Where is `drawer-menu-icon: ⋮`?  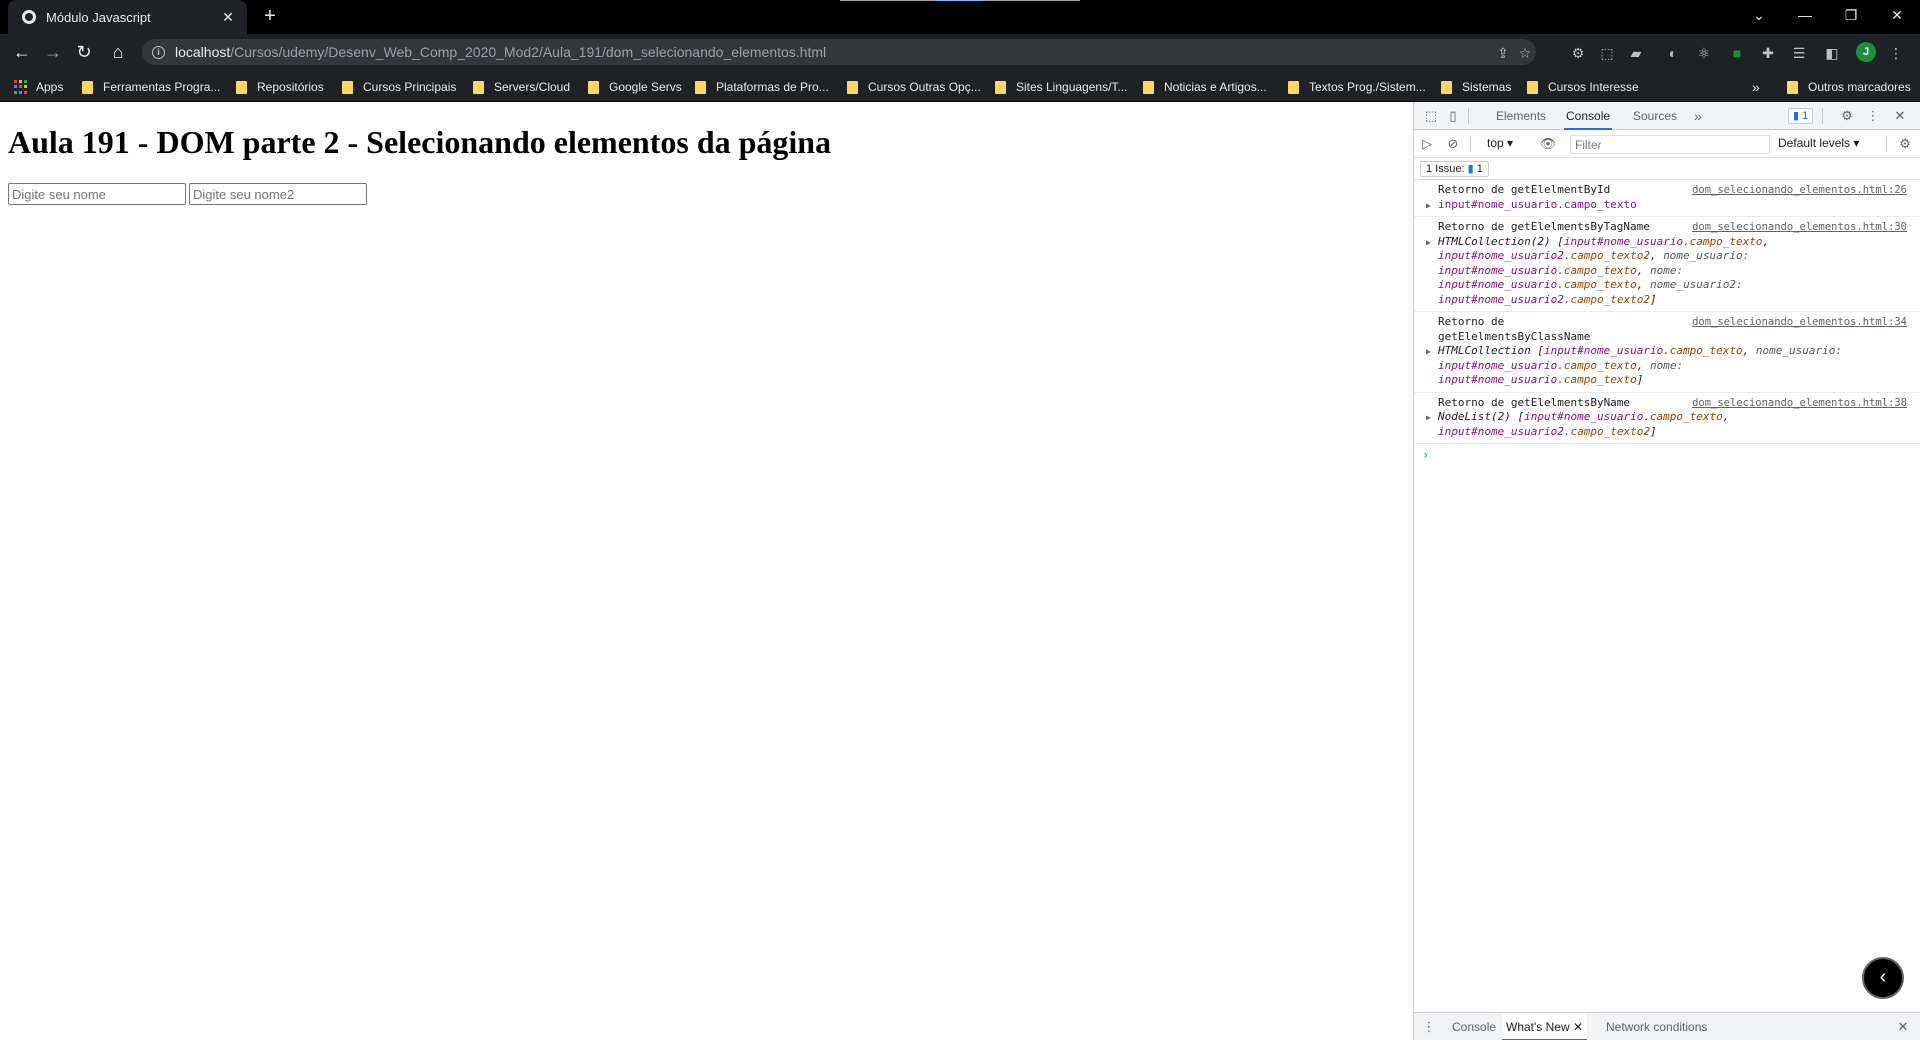
drawer-menu-icon: ⋮ is located at coordinates (1429, 1027).